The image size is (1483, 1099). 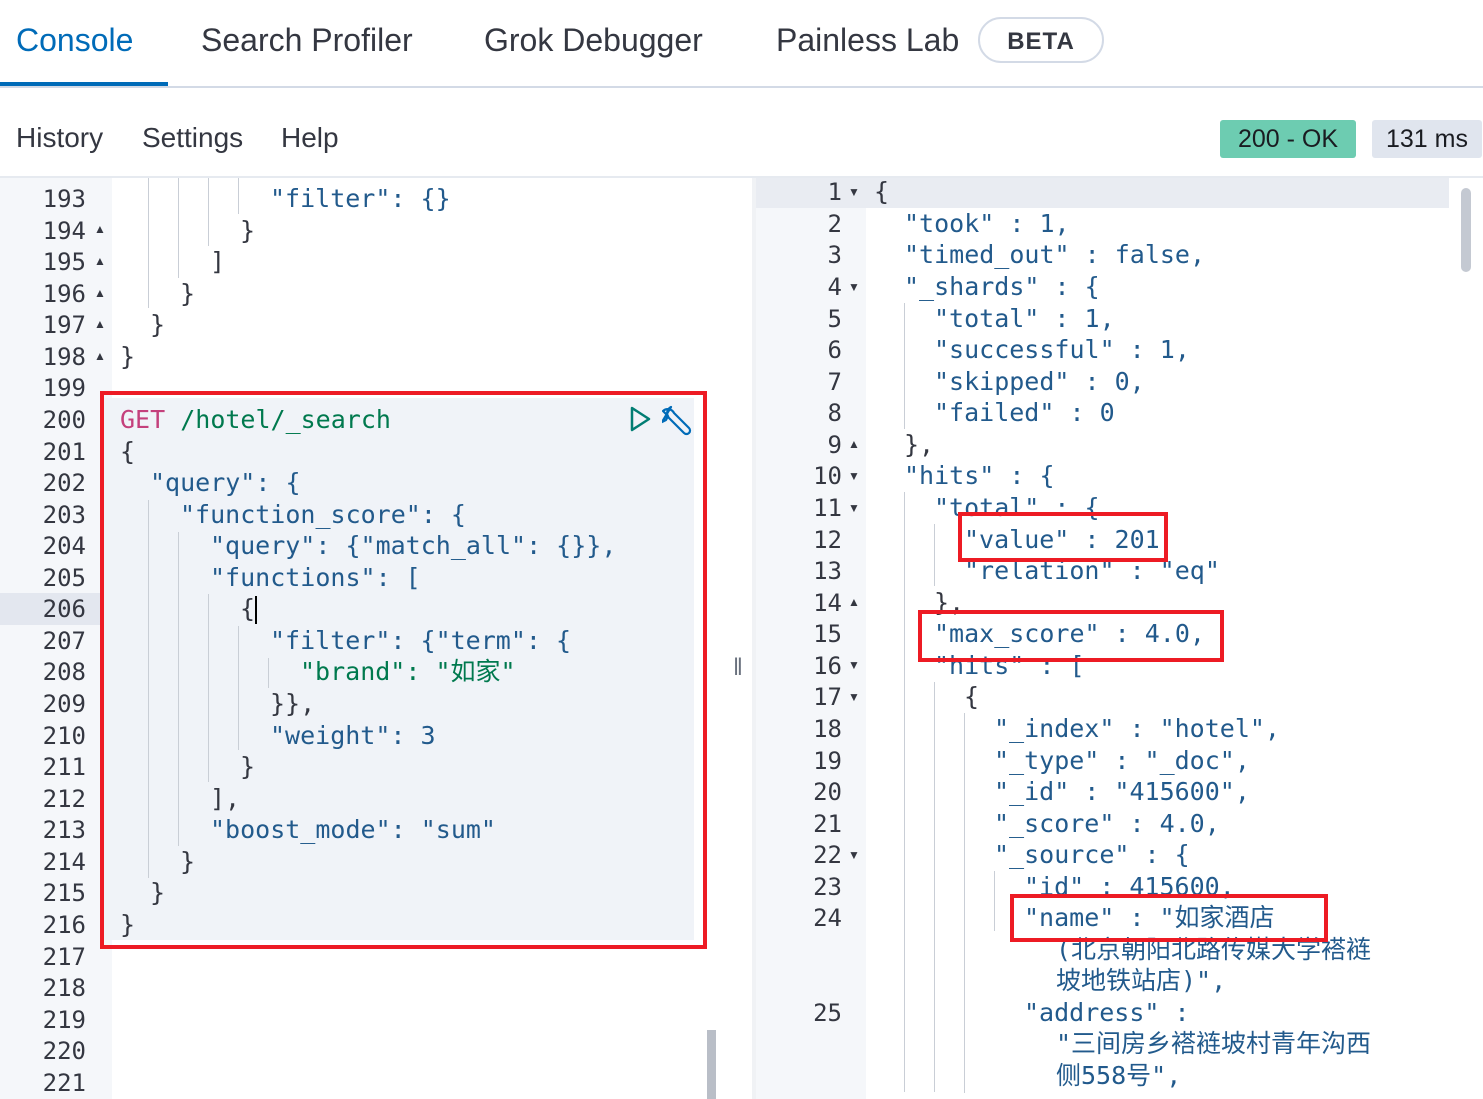 What do you see at coordinates (360, 198) in the screenshot?
I see `code-line: "filter": {}` at bounding box center [360, 198].